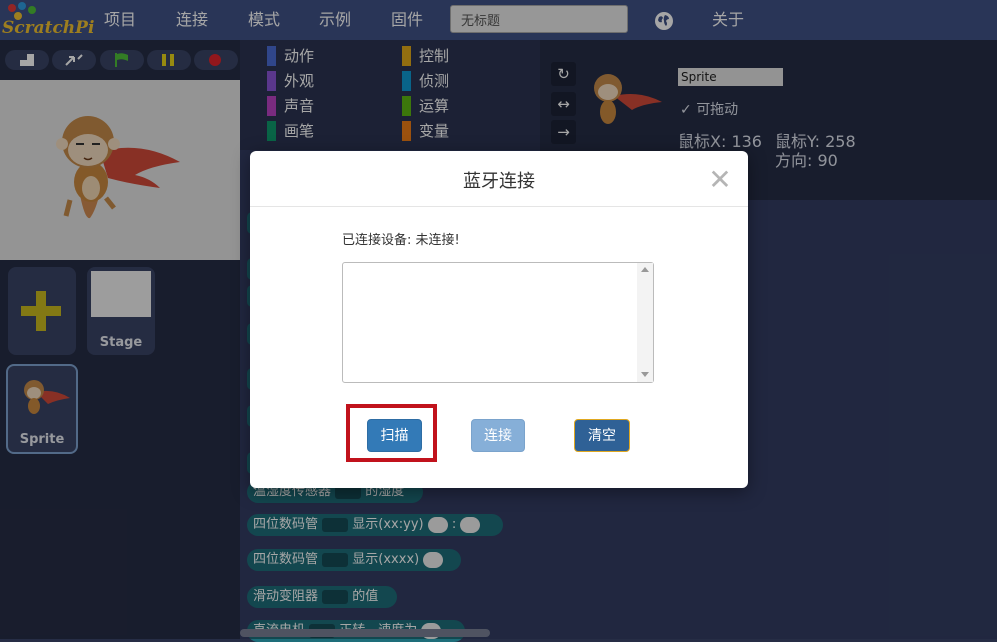  I want to click on scan-button: 扫描, so click(394, 435).